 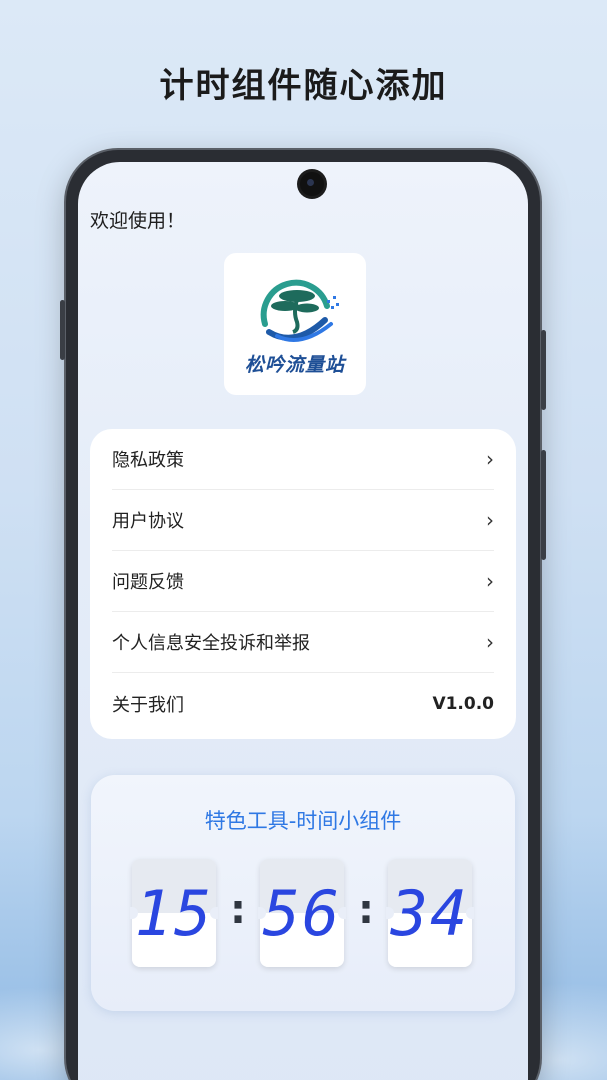 I want to click on menu-item-label: 用户协议, so click(x=148, y=521).